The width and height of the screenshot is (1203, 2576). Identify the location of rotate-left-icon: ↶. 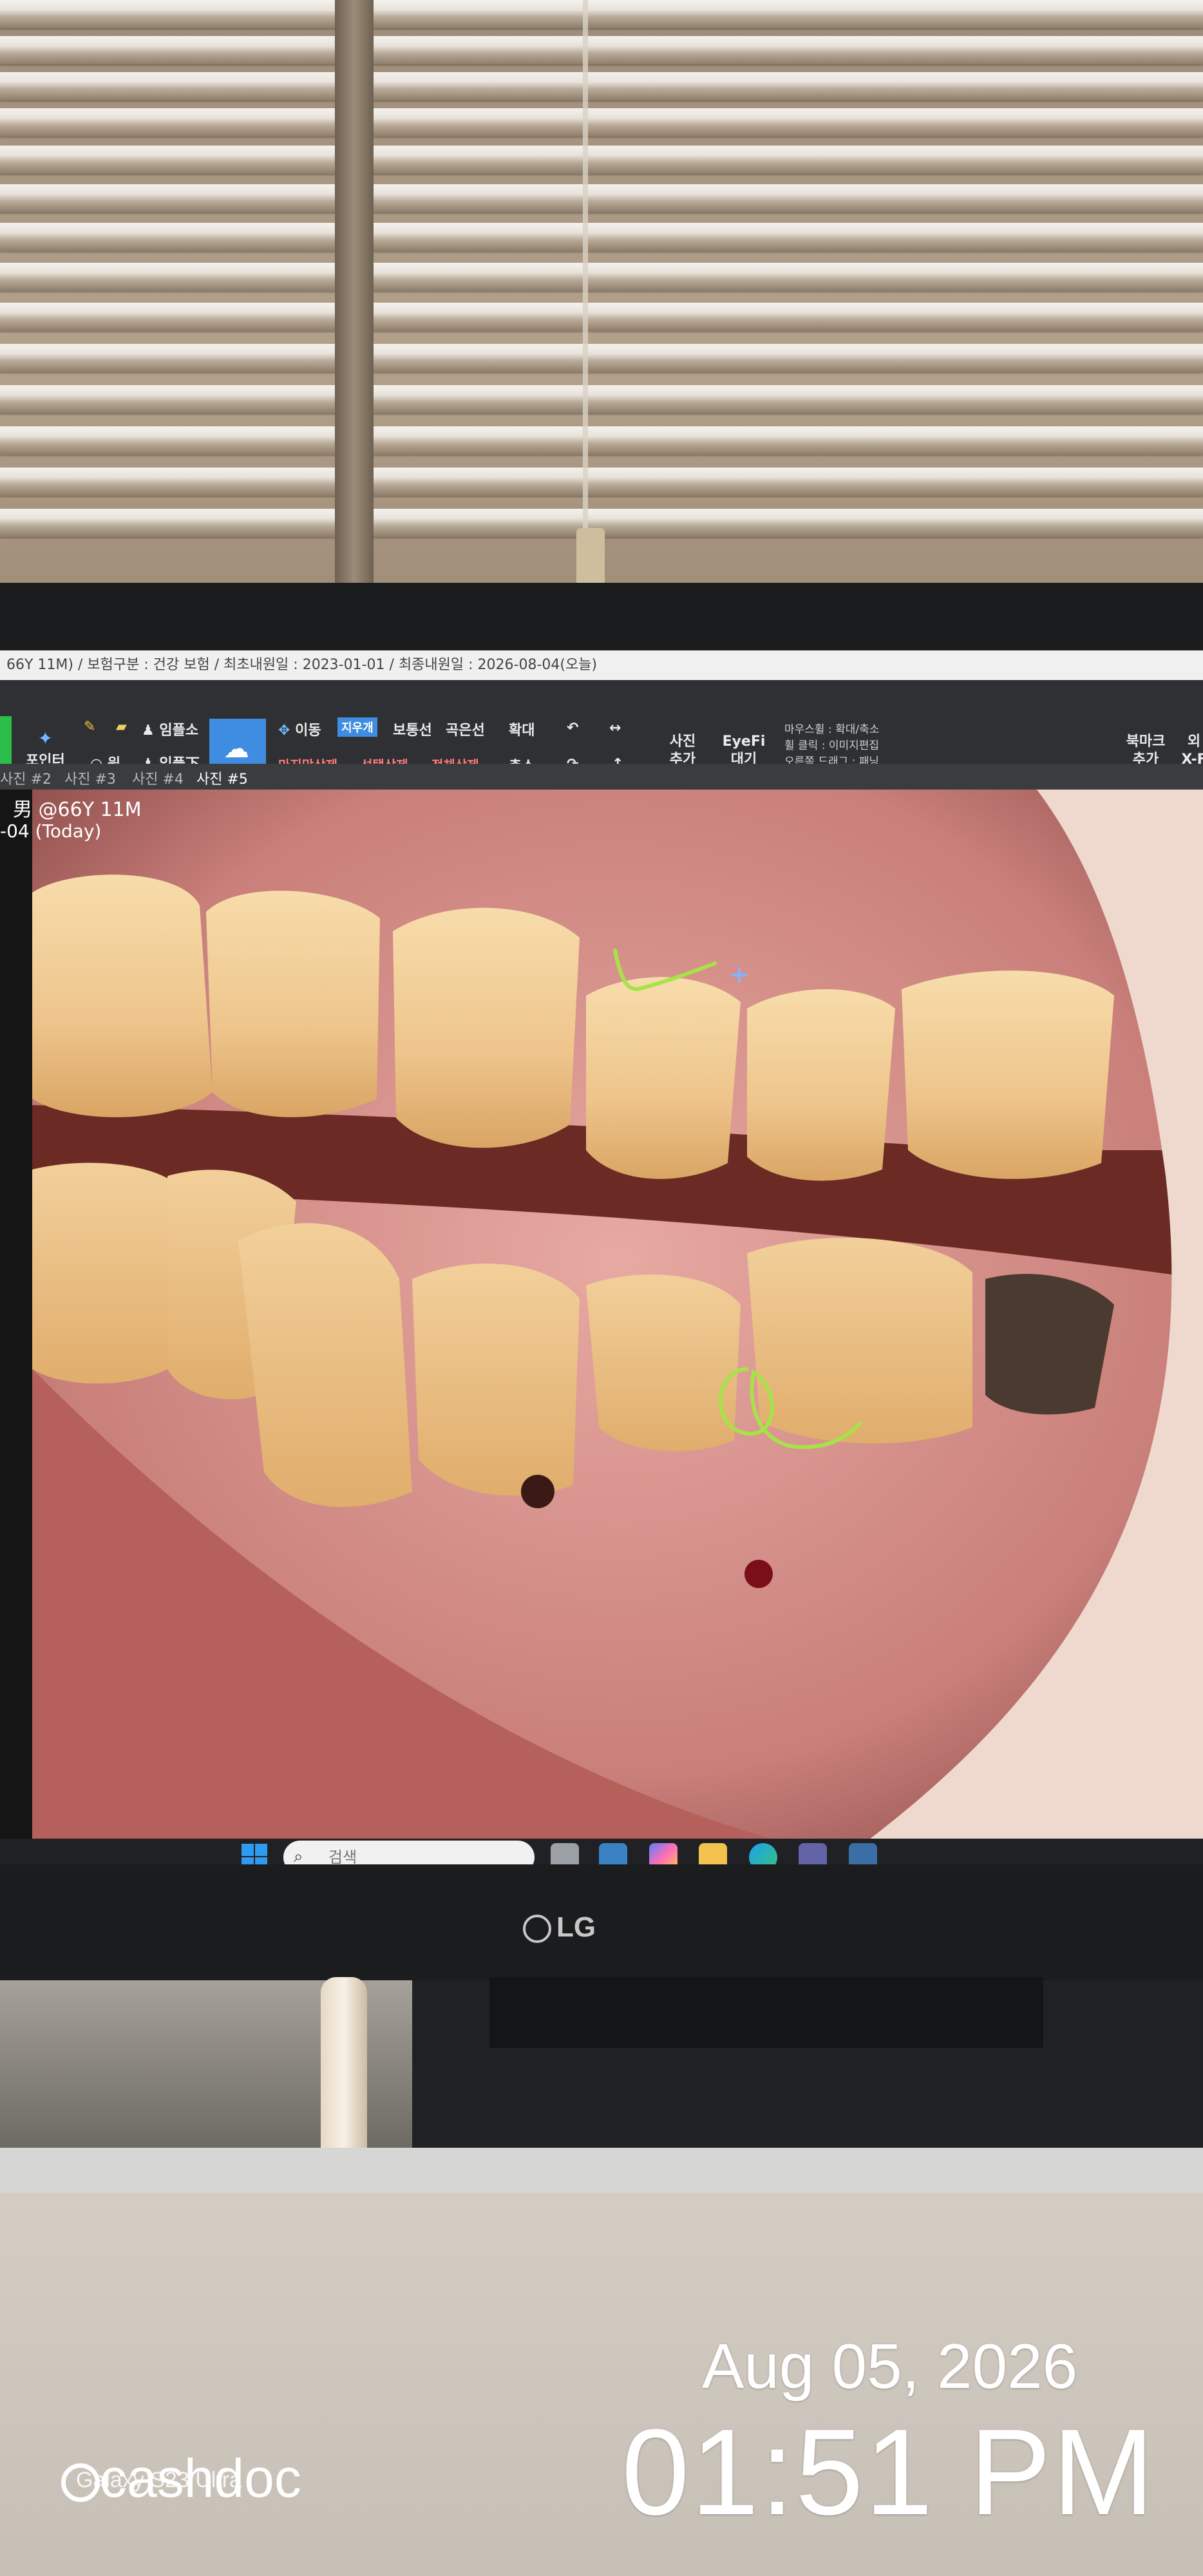
(573, 728).